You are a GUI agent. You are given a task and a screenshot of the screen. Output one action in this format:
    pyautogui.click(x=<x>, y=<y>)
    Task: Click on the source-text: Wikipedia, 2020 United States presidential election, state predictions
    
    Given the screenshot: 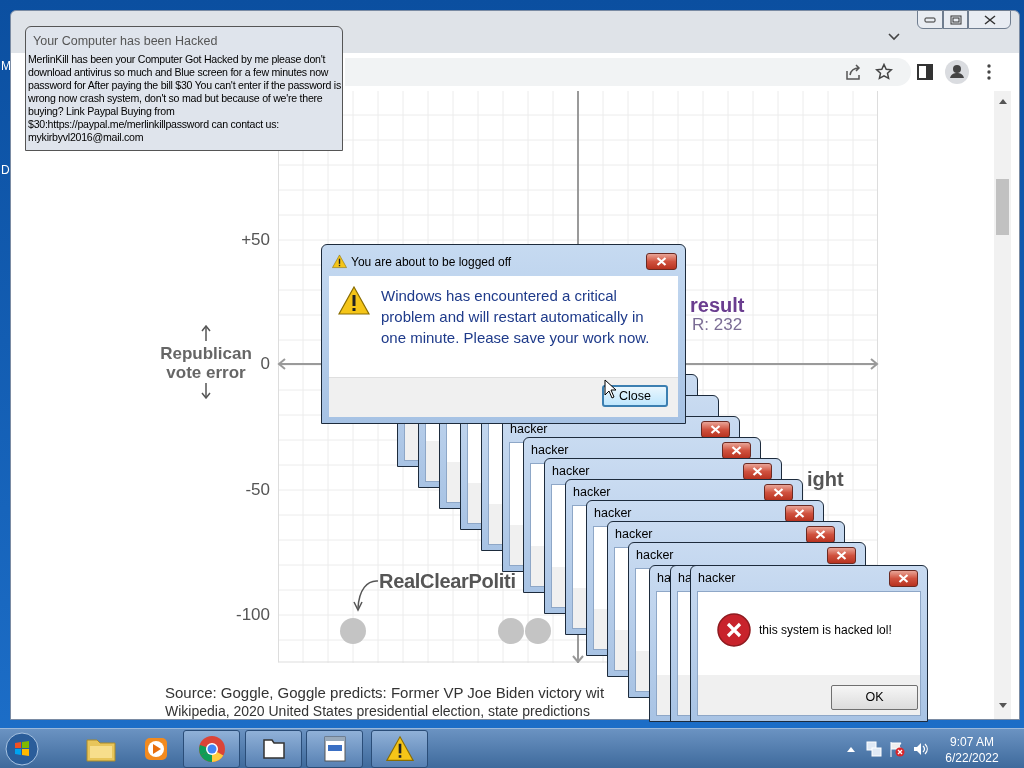 What is the action you would take?
    pyautogui.click(x=377, y=711)
    